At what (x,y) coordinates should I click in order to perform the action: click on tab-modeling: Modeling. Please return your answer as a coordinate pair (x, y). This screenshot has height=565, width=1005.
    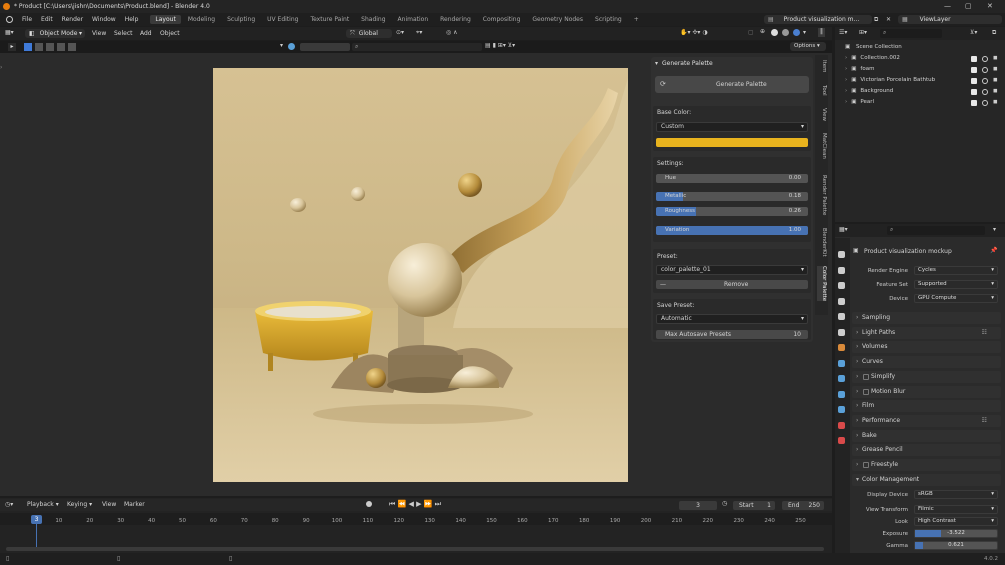
    Looking at the image, I should click on (201, 19).